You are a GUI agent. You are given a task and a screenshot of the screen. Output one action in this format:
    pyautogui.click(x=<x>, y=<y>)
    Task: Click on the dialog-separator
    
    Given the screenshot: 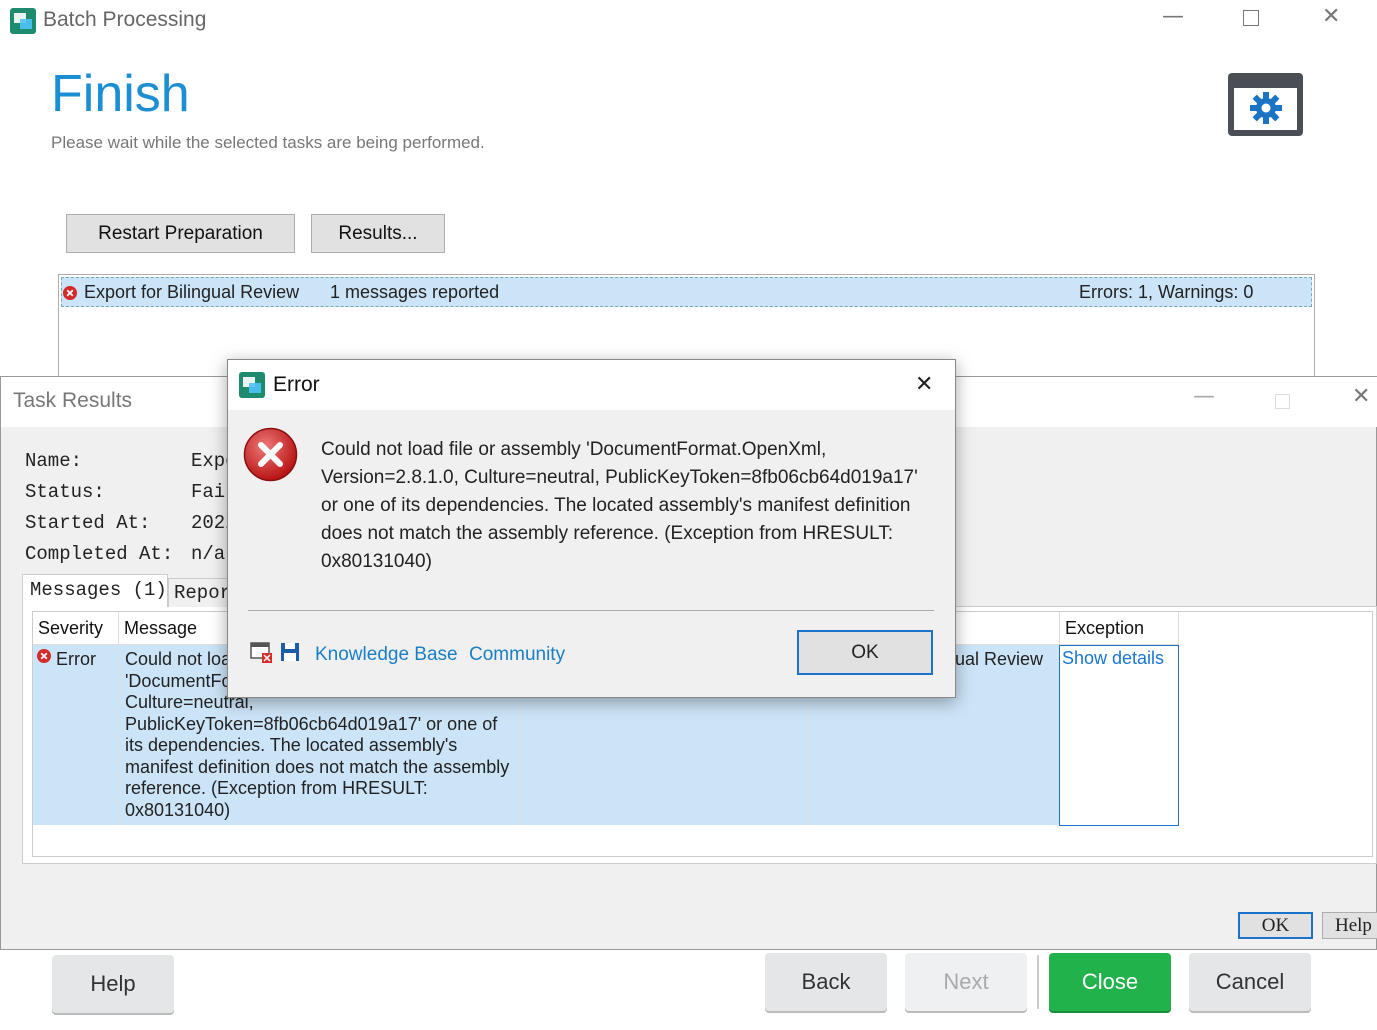 What is the action you would take?
    pyautogui.click(x=591, y=610)
    